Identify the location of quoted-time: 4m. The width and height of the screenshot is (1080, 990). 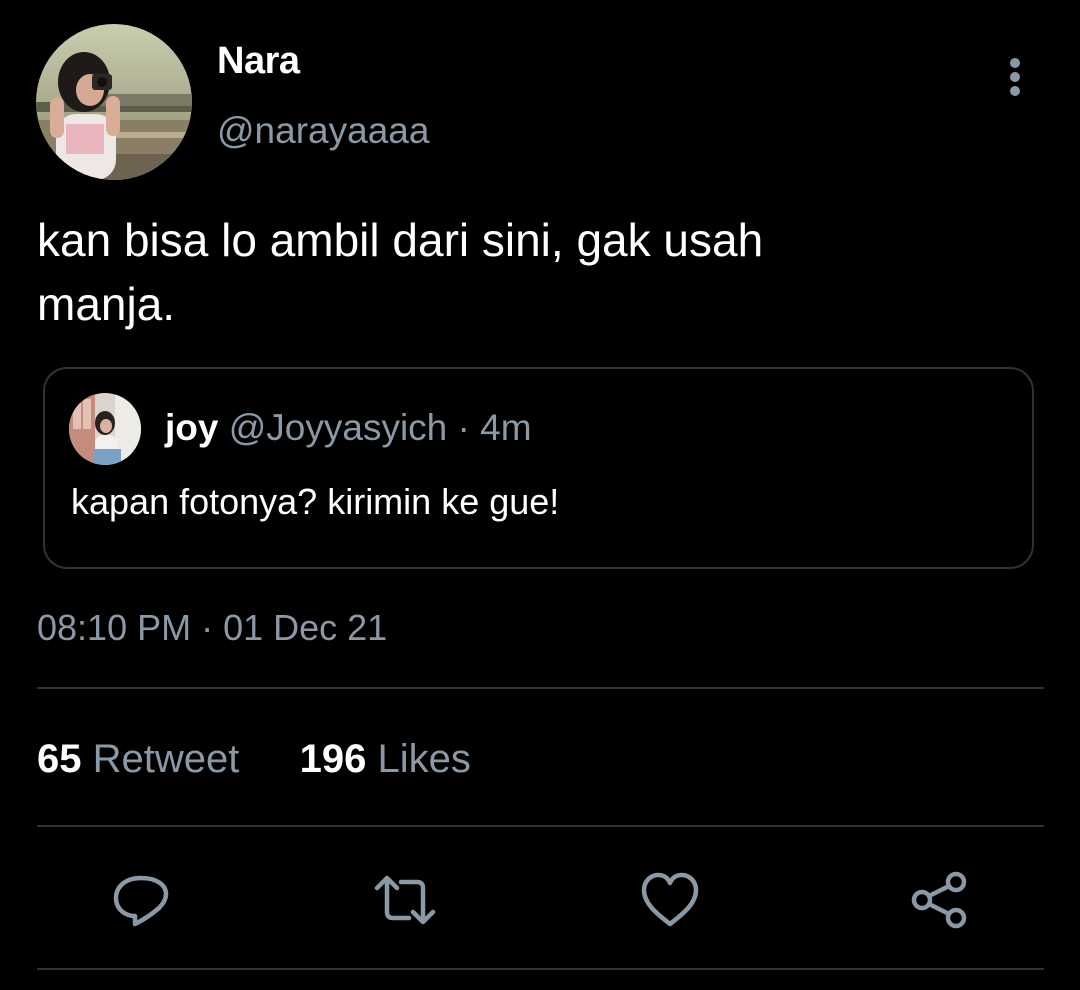
(506, 427).